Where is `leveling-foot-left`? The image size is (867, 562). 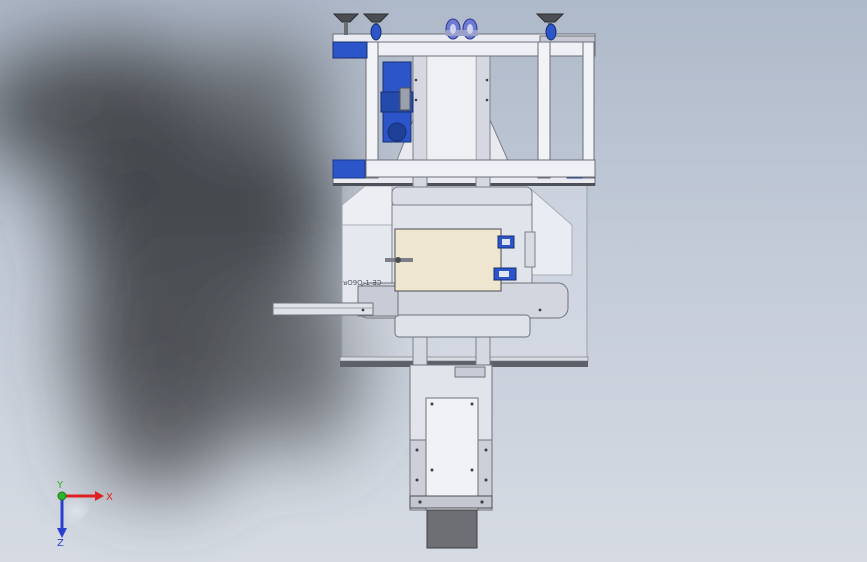 leveling-foot-left is located at coordinates (346, 24).